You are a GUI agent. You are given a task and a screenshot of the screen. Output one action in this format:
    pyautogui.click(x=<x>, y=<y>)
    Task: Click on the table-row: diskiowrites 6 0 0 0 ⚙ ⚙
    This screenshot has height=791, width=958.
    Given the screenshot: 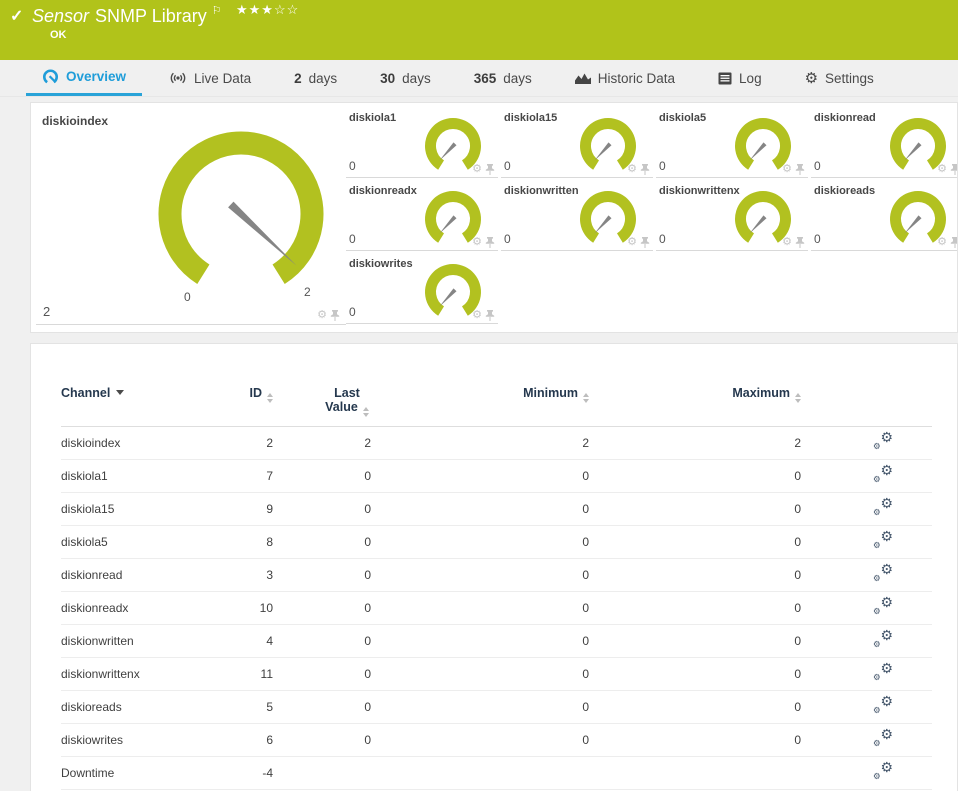 What is the action you would take?
    pyautogui.click(x=496, y=740)
    